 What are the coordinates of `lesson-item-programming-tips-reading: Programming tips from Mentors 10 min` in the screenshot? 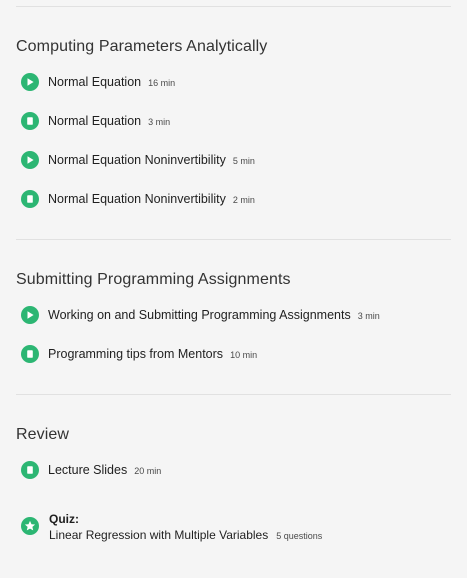 It's located at (236, 354).